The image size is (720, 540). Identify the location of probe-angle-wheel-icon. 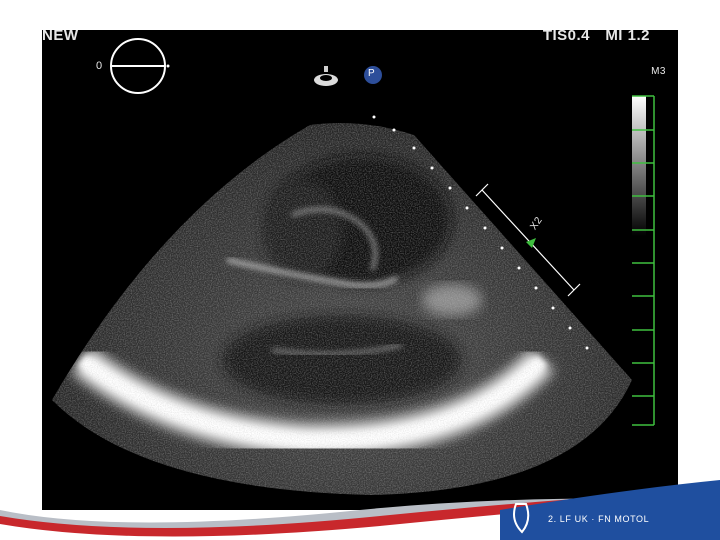
(140, 66).